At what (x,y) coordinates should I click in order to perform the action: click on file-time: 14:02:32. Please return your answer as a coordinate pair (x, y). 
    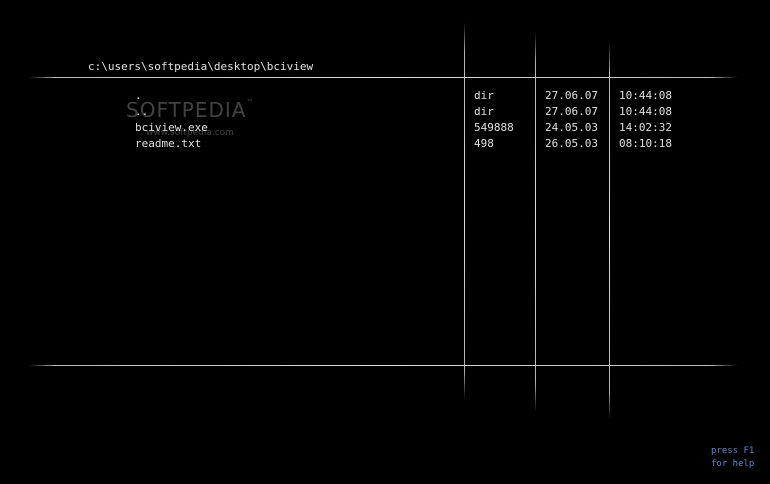
    Looking at the image, I should click on (645, 127).